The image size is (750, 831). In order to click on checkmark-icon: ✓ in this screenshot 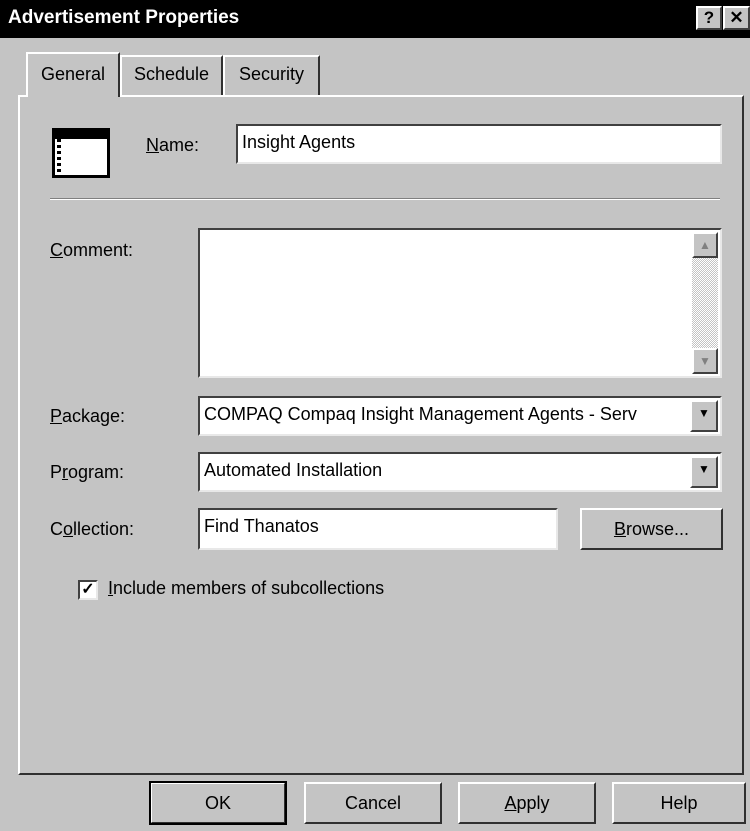, I will do `click(88, 589)`.